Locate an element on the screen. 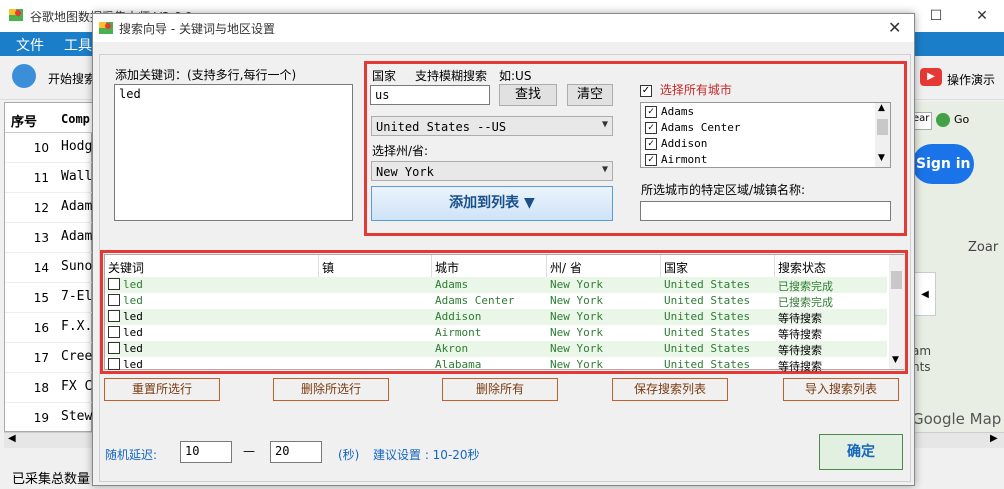 Image resolution: width=1004 pixels, height=489 pixels. keywords-label: 添加关键词：(支持多行,每行一个) is located at coordinates (206, 75).